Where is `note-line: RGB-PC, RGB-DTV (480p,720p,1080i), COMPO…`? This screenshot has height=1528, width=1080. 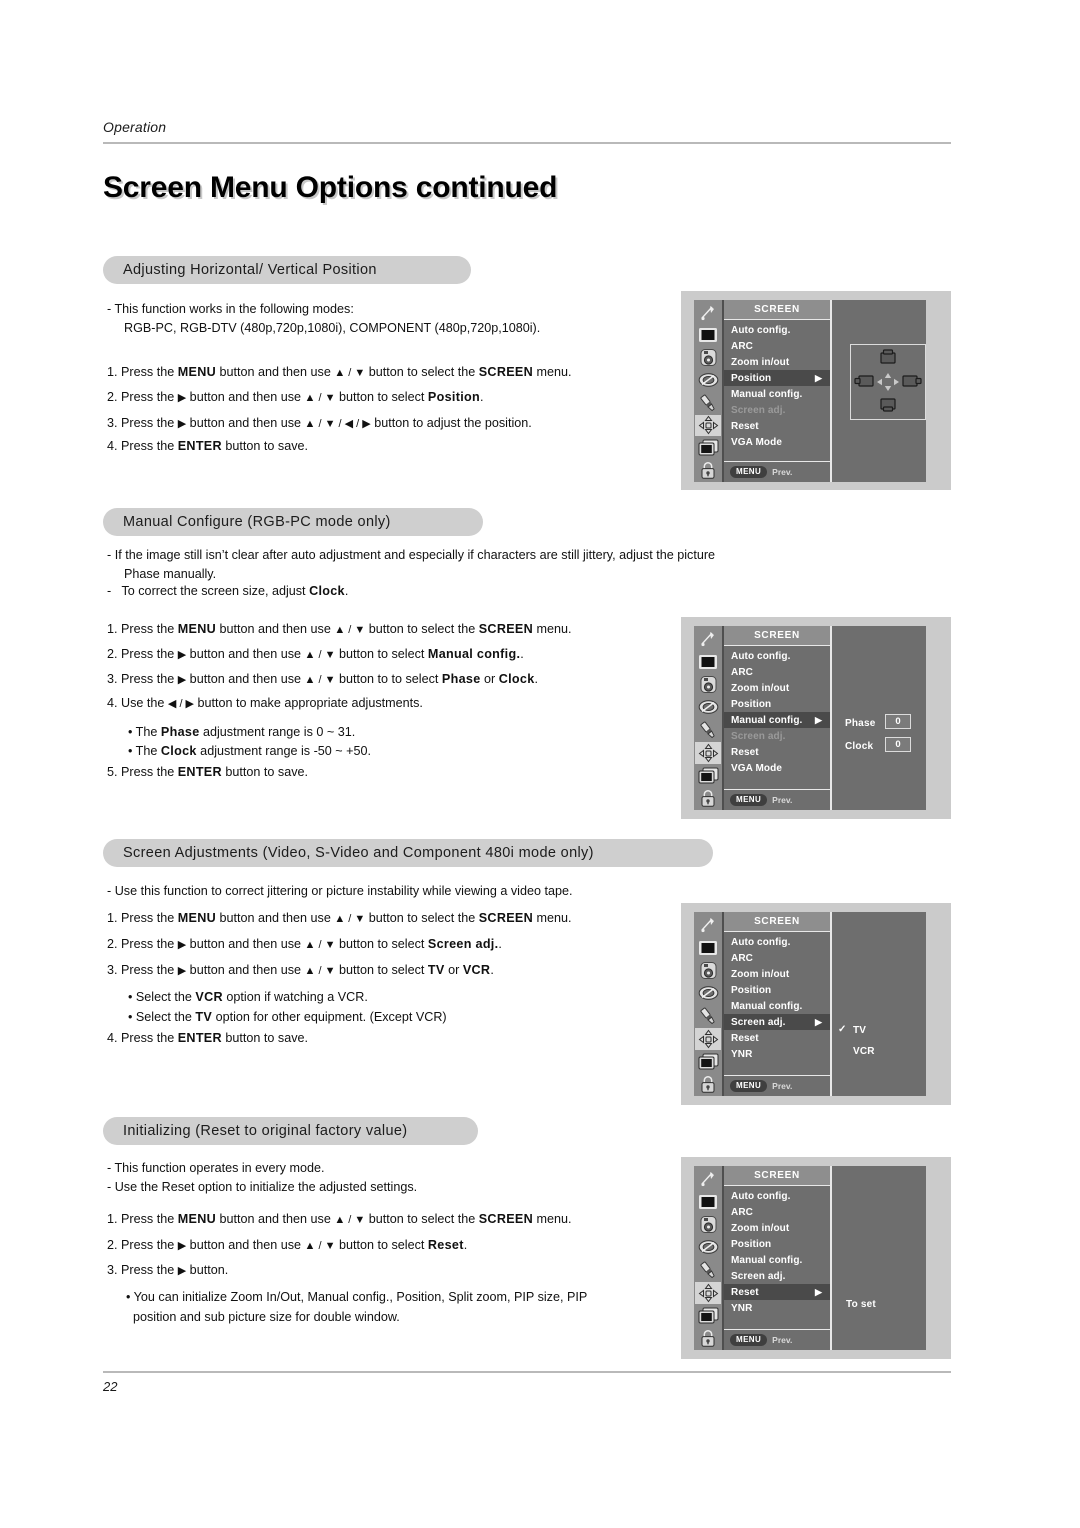
note-line: RGB-PC, RGB-DTV (480p,720p,1080i), COMPO… is located at coordinates (332, 328).